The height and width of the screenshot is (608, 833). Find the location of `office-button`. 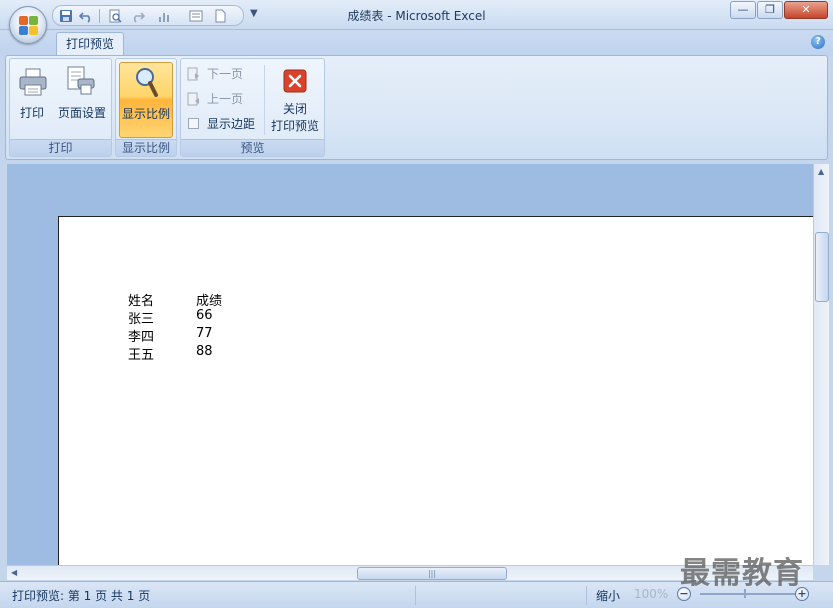

office-button is located at coordinates (28, 25).